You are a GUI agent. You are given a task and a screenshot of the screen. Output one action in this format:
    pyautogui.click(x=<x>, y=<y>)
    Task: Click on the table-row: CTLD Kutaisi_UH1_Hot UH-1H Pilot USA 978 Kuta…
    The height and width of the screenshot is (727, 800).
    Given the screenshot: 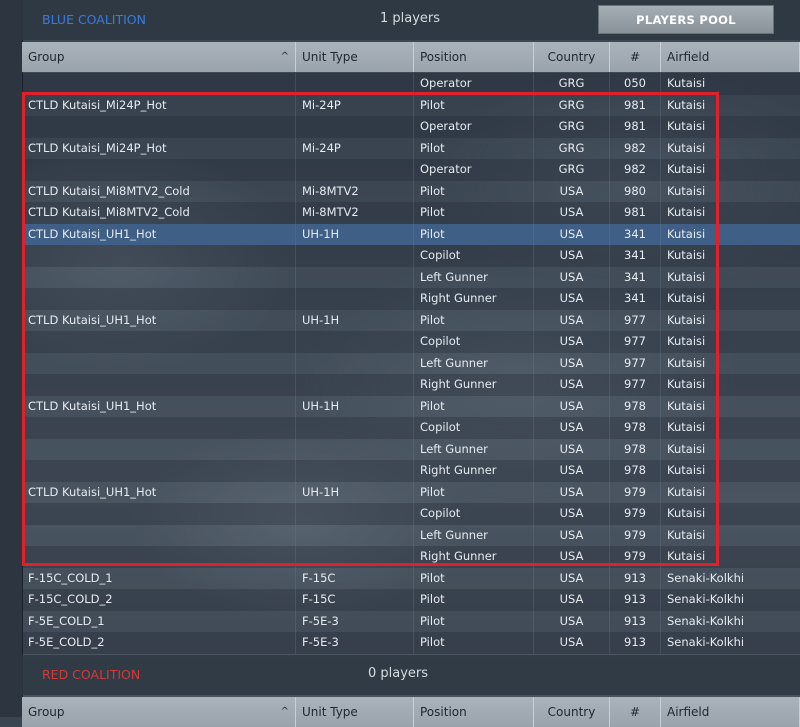 What is the action you would take?
    pyautogui.click(x=411, y=406)
    